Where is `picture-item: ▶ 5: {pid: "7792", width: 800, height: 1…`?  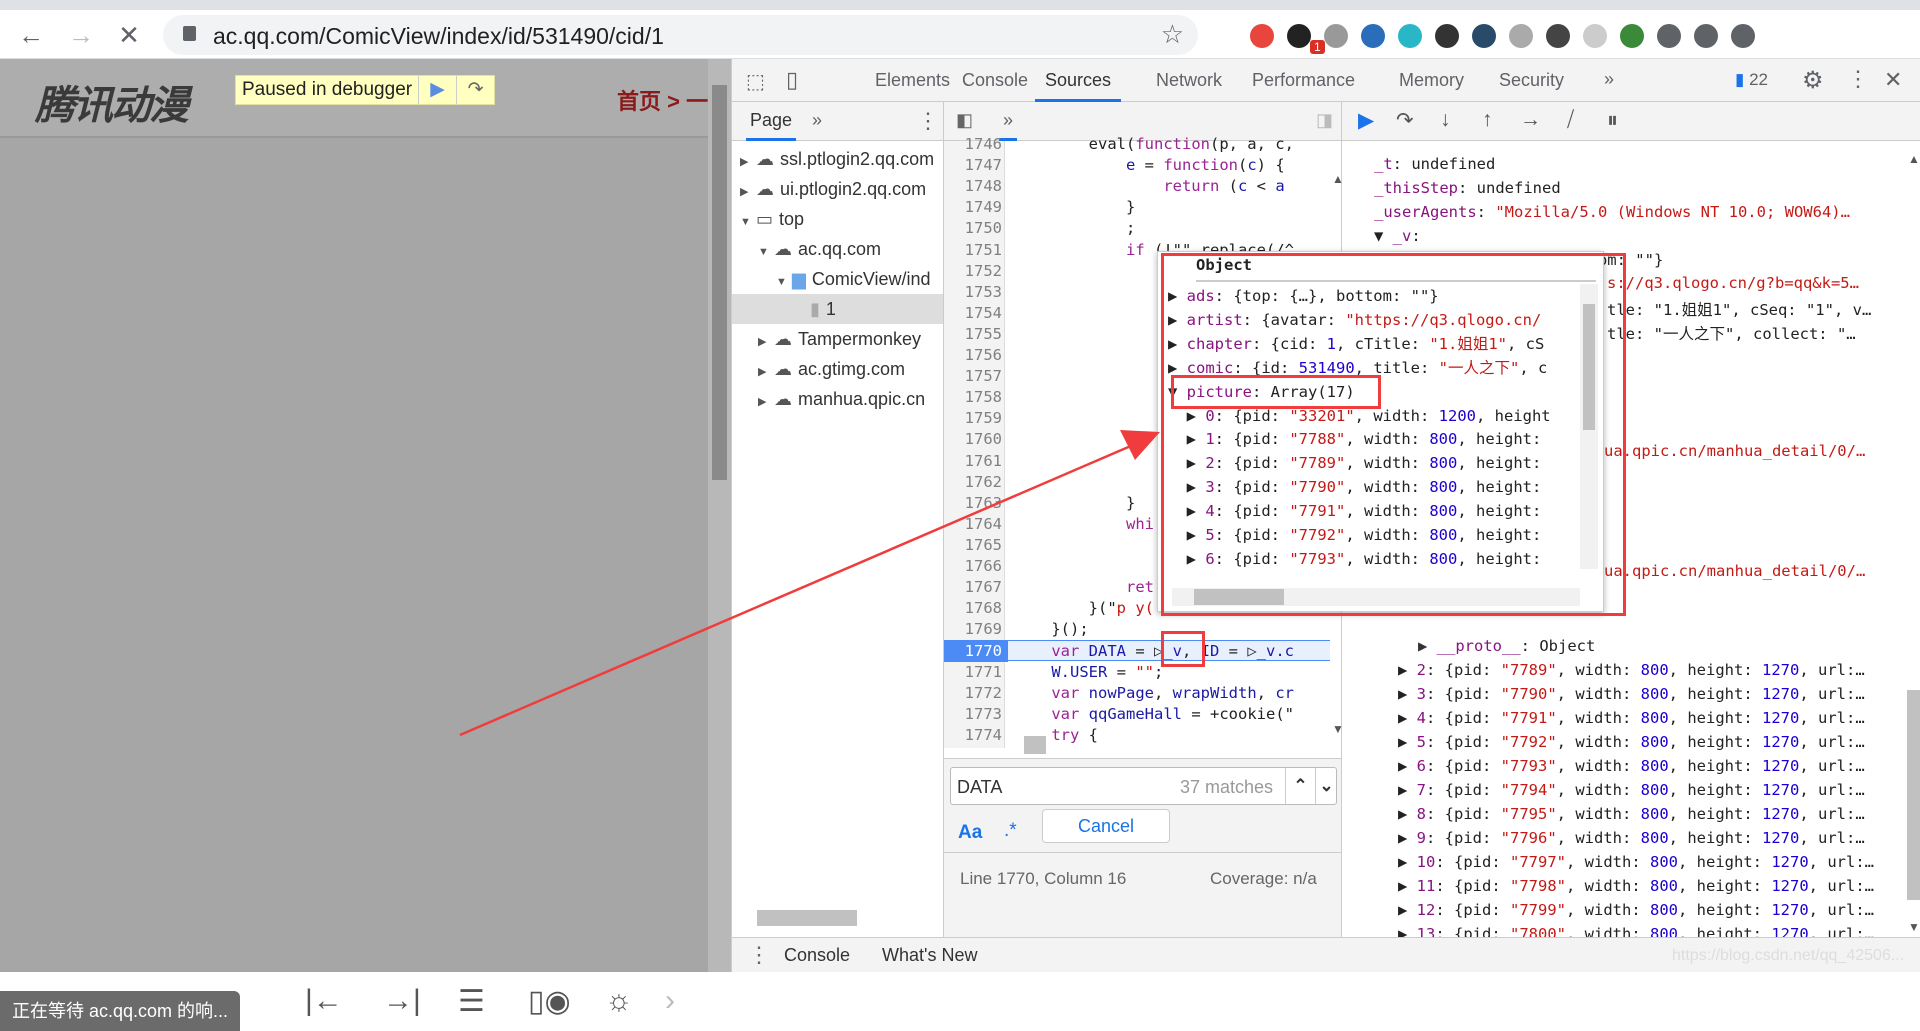 picture-item: ▶ 5: {pid: "7792", width: 800, height: 1… is located at coordinates (1622, 742).